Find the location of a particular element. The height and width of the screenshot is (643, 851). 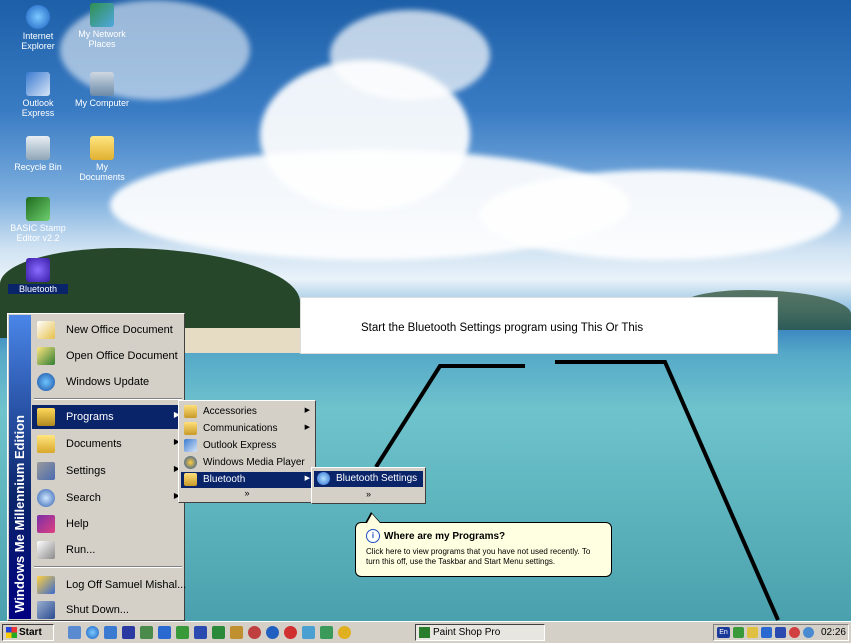

bluetooth-submenu: Bluetooth Settings » is located at coordinates (368, 485).